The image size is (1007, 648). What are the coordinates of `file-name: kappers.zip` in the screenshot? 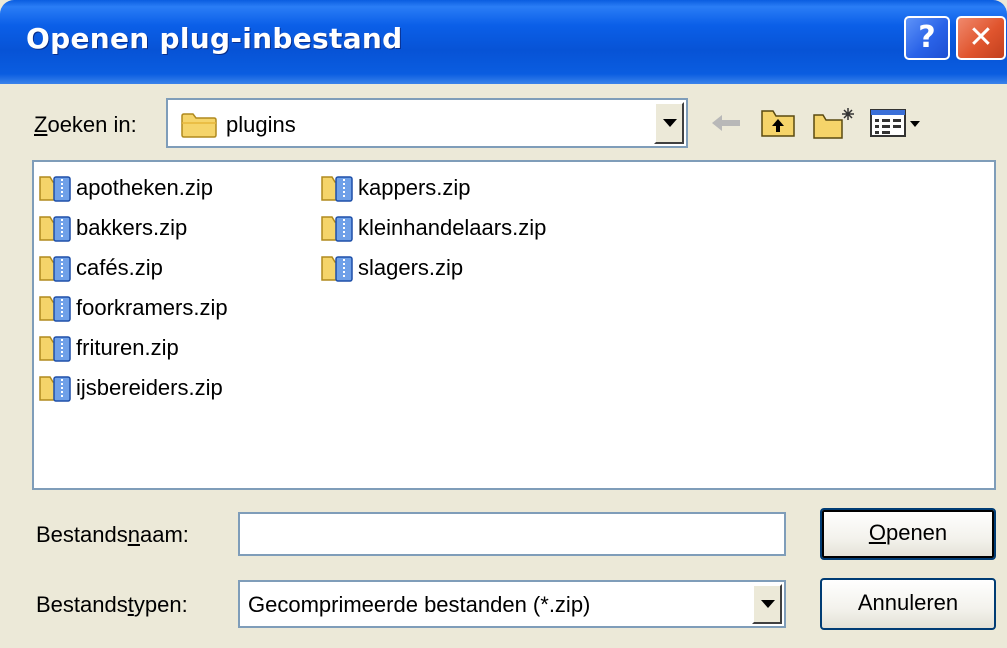 It's located at (414, 187).